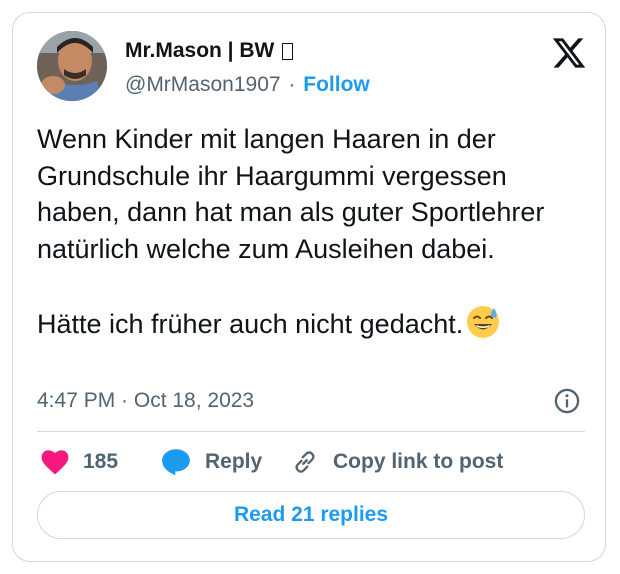 Image resolution: width=620 pixels, height=574 pixels. Describe the element at coordinates (79, 462) in the screenshot. I see `like-button: 185` at that location.